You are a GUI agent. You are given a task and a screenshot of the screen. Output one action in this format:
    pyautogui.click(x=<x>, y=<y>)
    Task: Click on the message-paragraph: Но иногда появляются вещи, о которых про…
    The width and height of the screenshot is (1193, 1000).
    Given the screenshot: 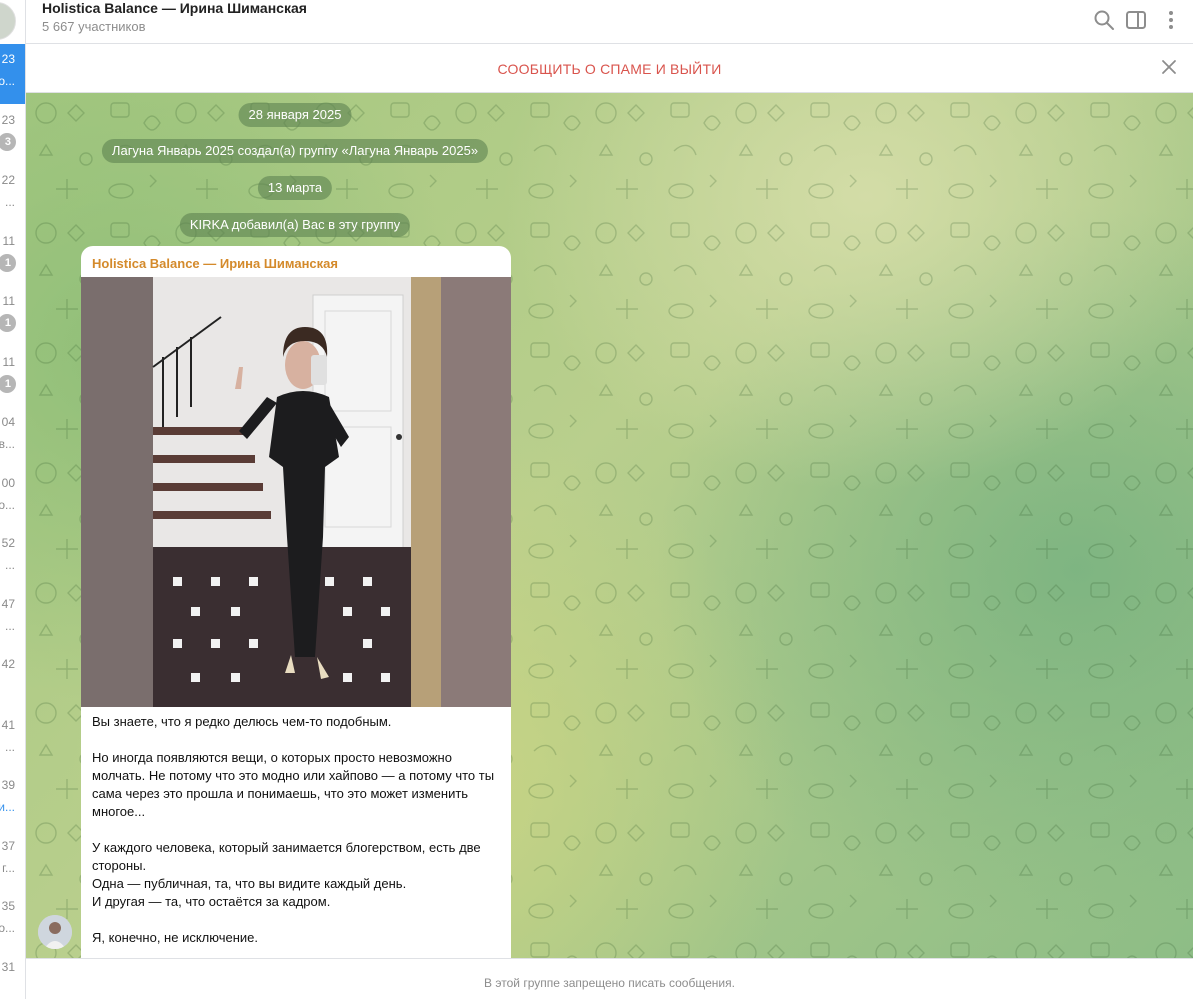 What is the action you would take?
    pyautogui.click(x=293, y=784)
    